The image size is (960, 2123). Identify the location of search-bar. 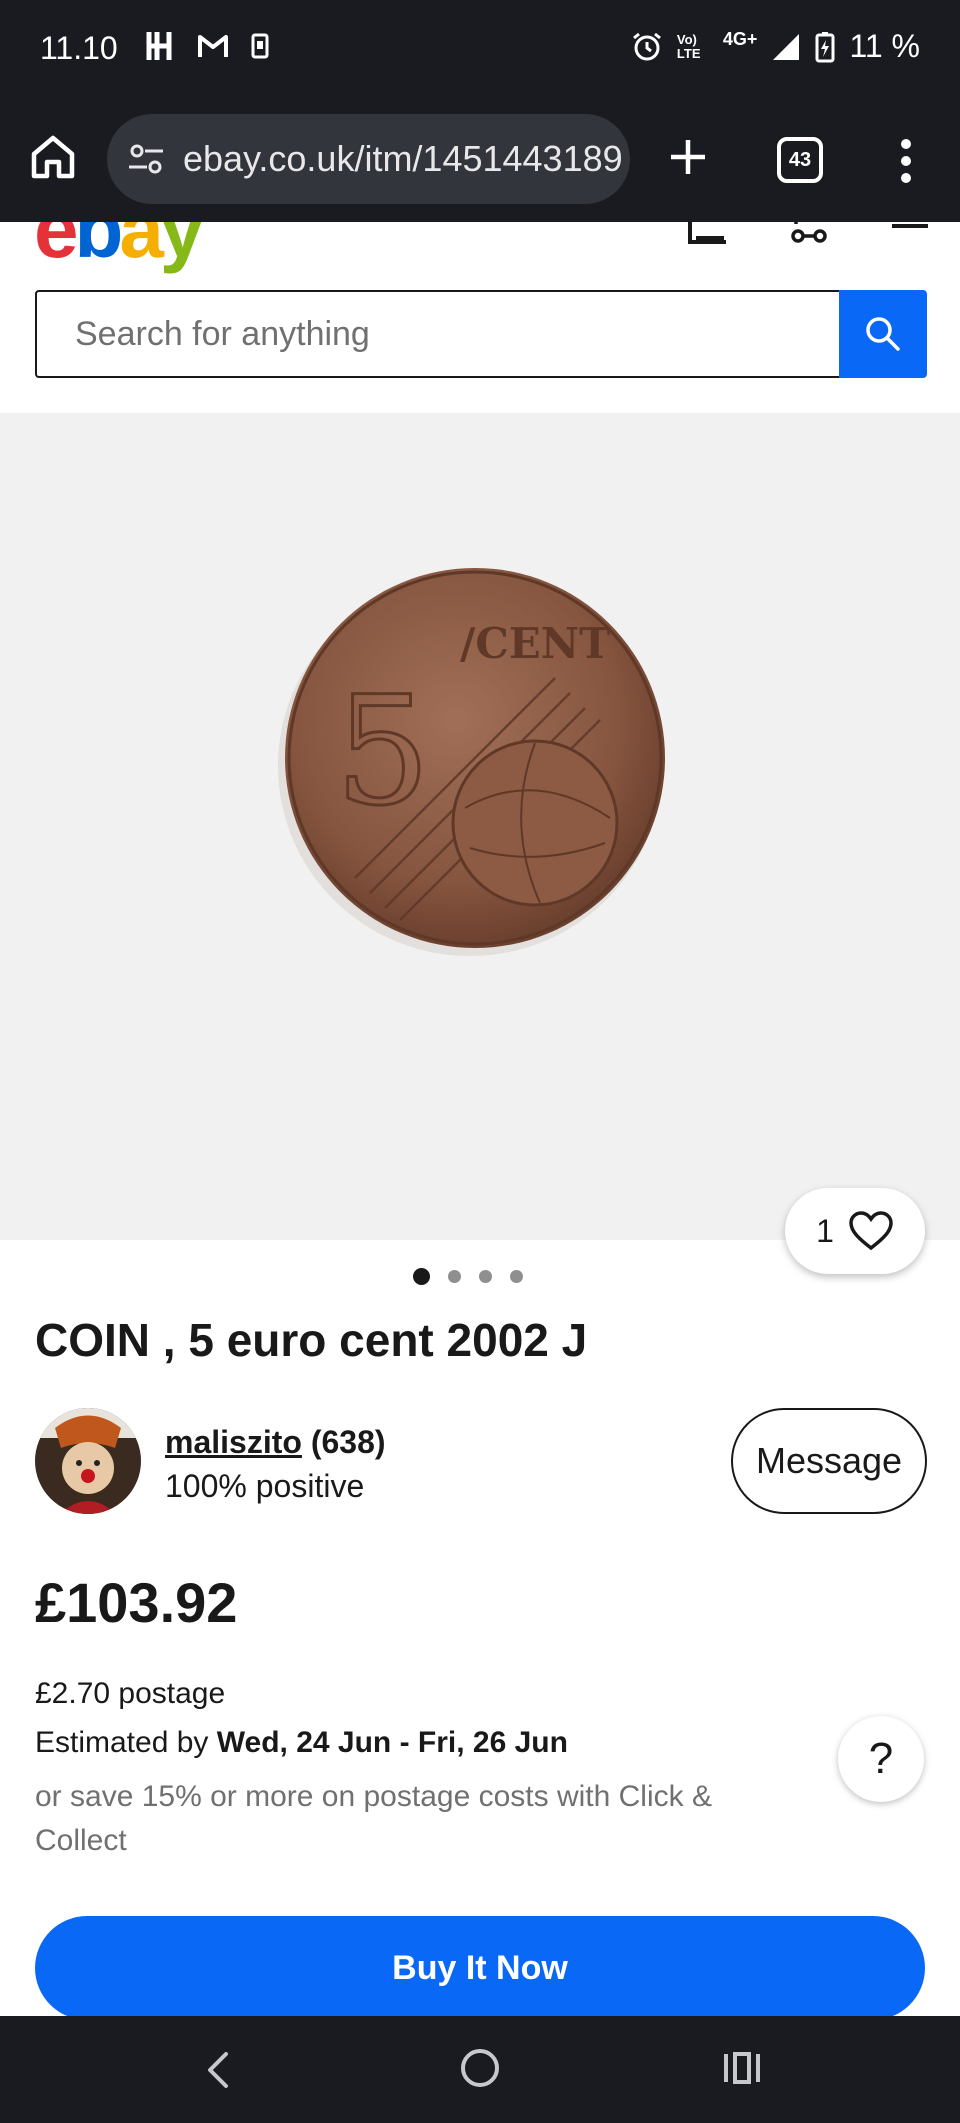
(481, 334).